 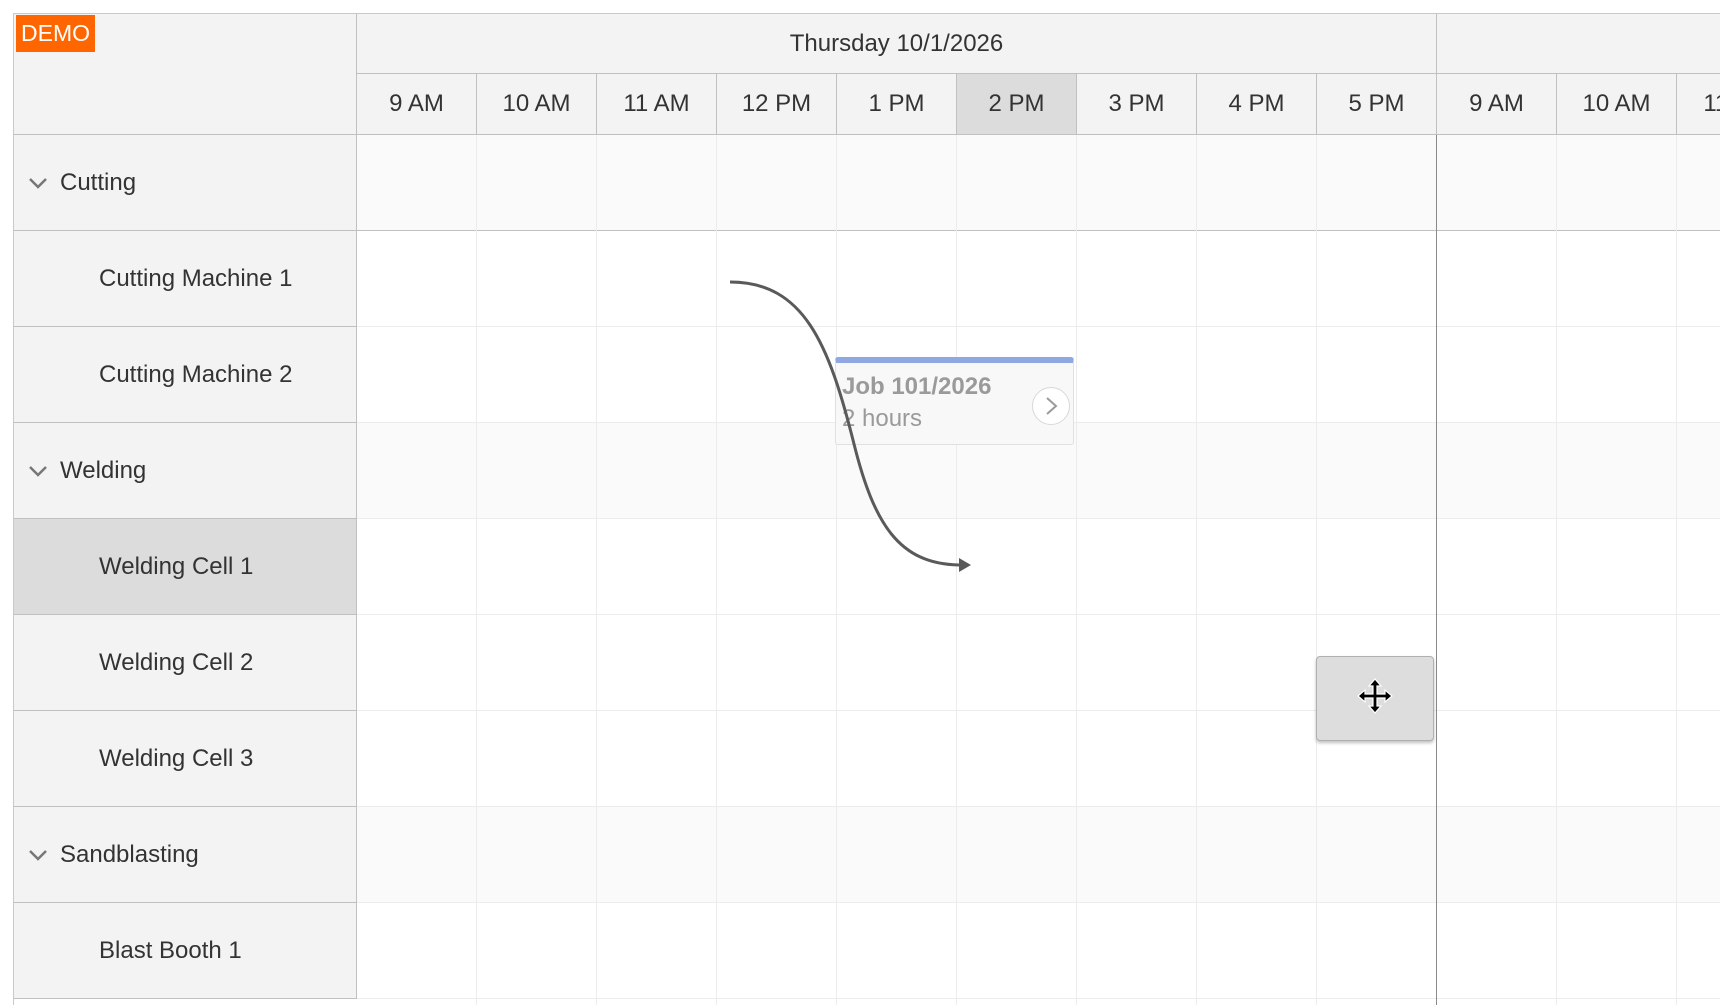 What do you see at coordinates (1578, 44) in the screenshot?
I see `day-header-next` at bounding box center [1578, 44].